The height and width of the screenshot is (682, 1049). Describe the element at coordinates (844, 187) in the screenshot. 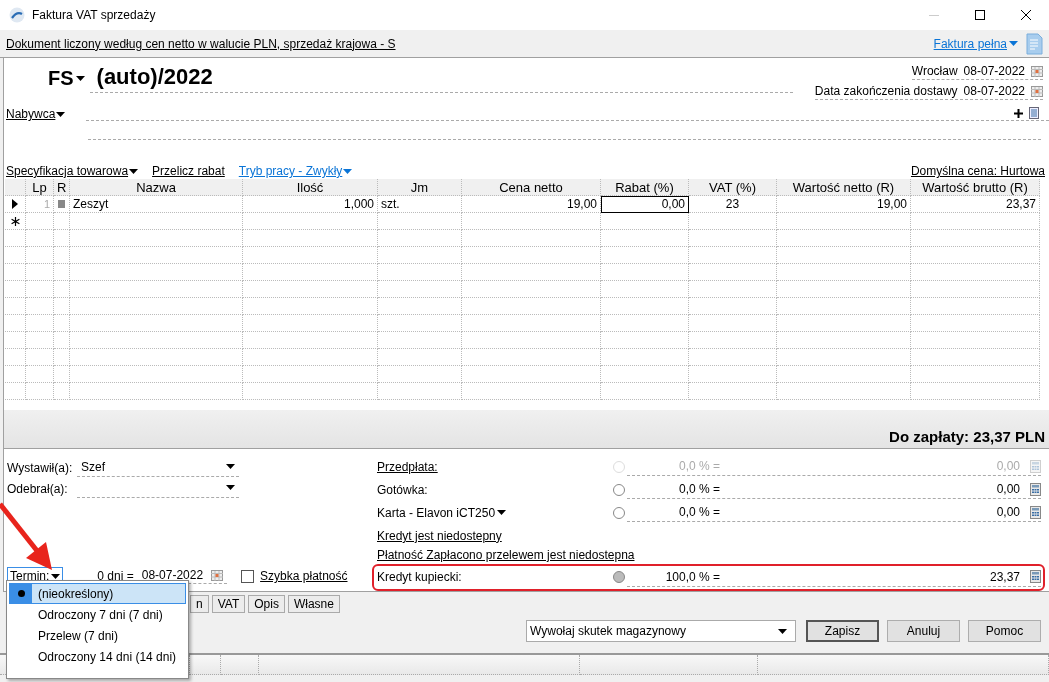

I see `column-header: Wartość netto (R)` at that location.